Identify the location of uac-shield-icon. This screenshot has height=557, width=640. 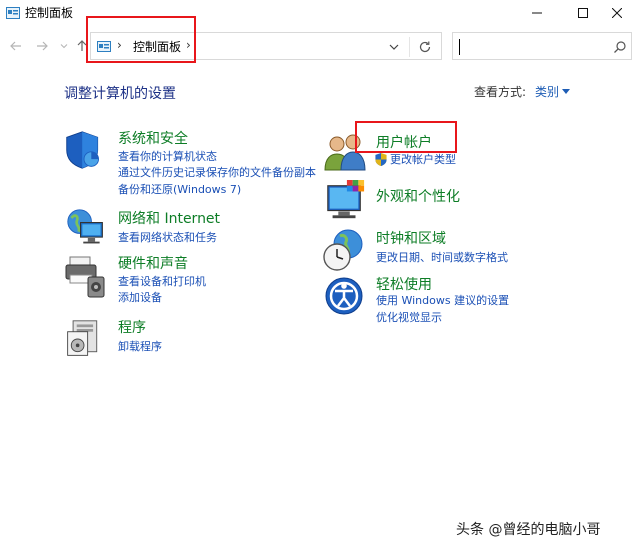
(381, 159).